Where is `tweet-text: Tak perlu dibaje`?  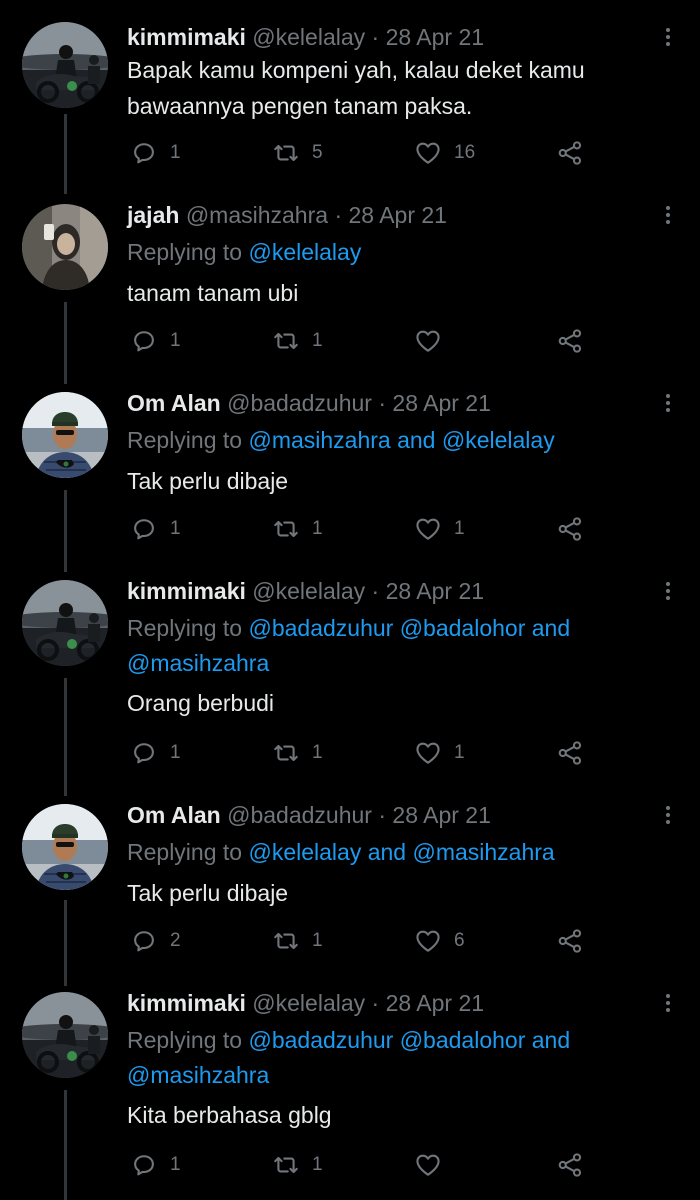
tweet-text: Tak perlu dibaje is located at coordinates (208, 481).